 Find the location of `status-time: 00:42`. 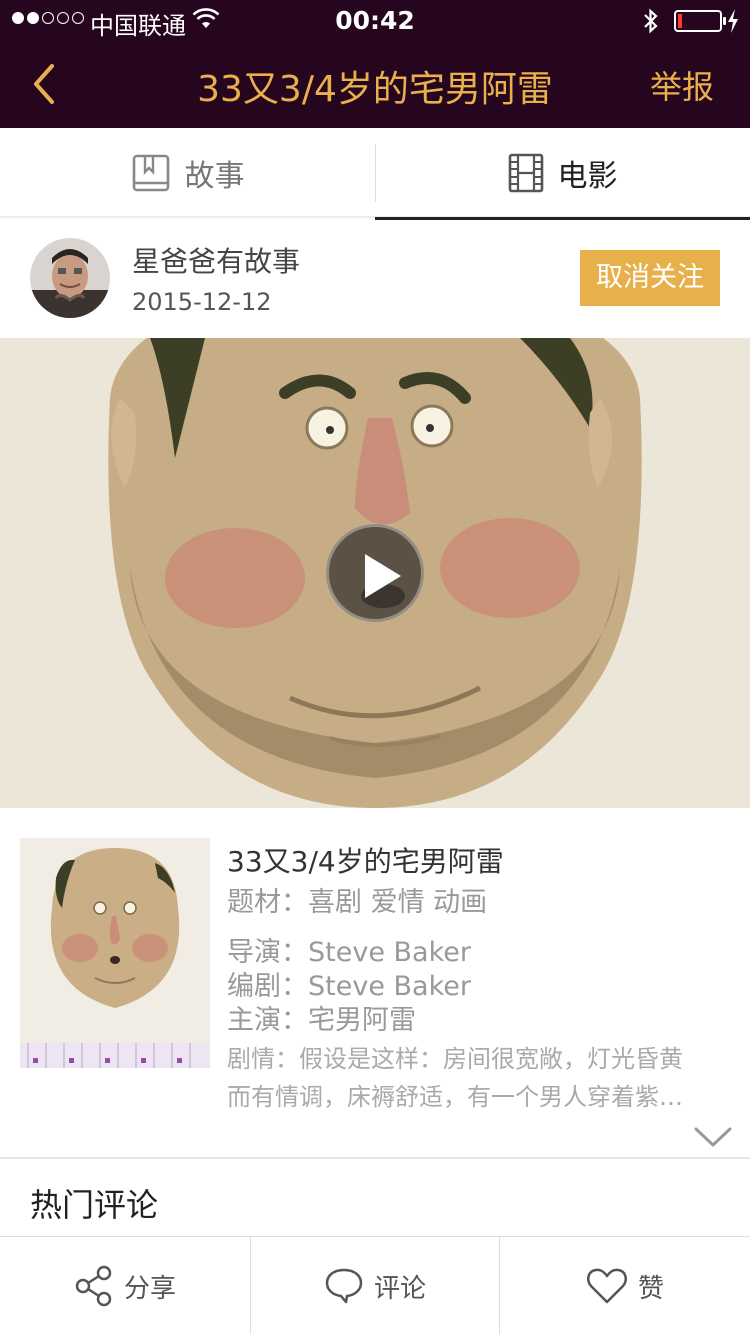

status-time: 00:42 is located at coordinates (375, 20).